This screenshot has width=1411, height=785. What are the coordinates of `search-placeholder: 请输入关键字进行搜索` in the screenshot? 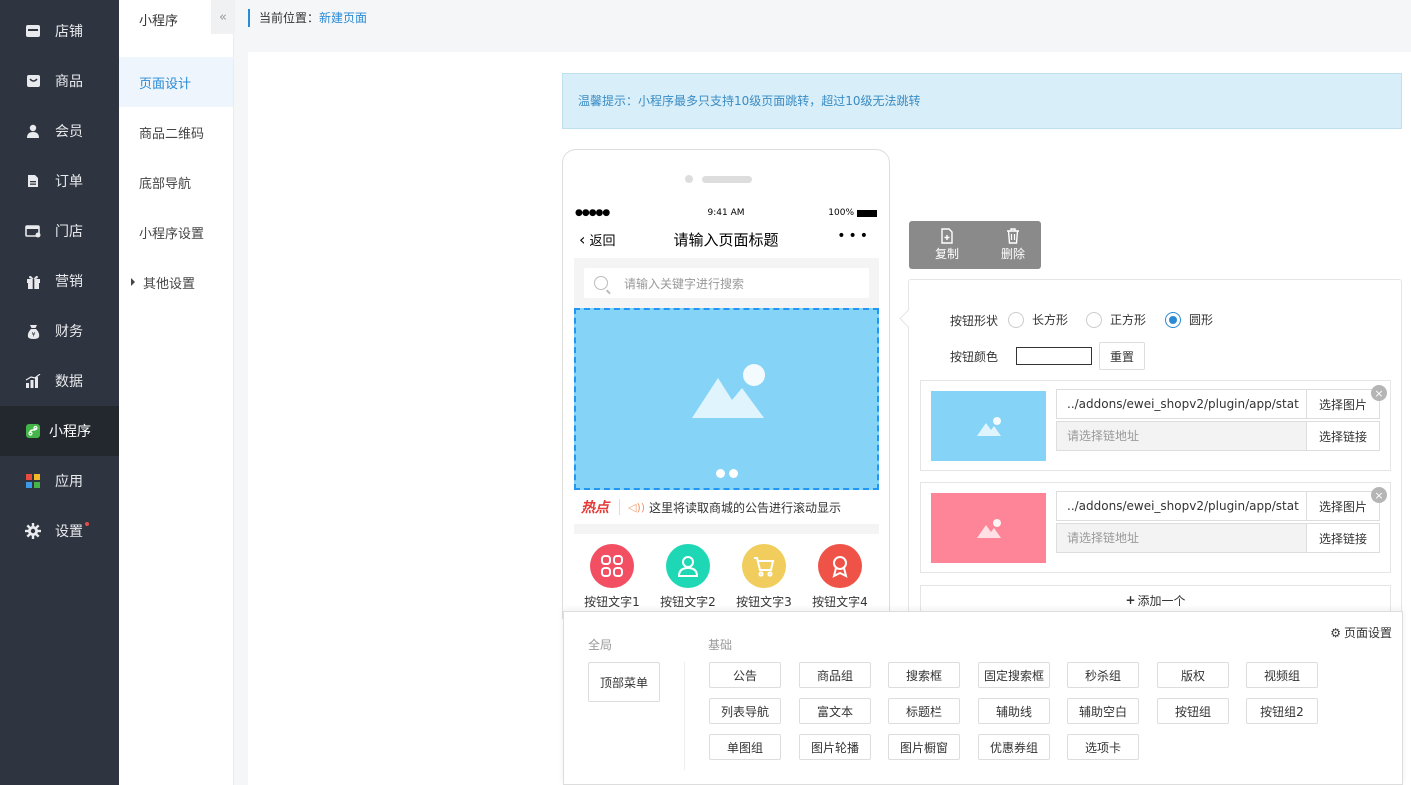 It's located at (684, 283).